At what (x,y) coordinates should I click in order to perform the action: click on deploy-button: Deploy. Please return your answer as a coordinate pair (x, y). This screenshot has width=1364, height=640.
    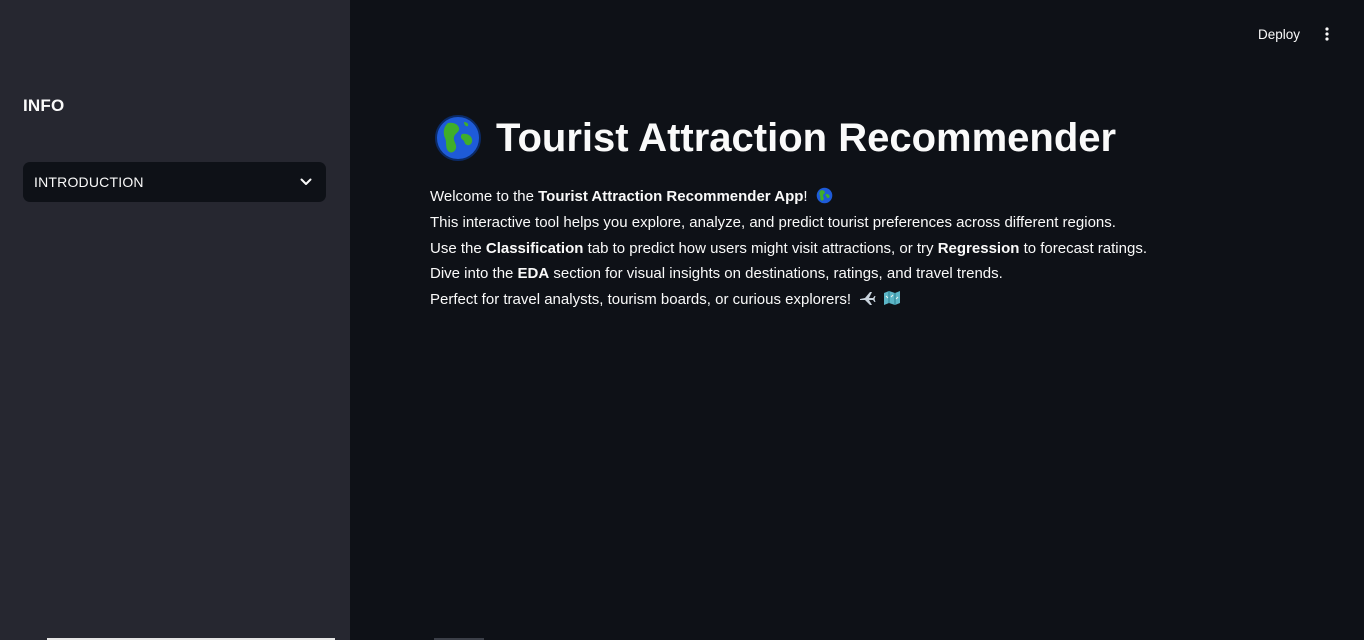
    Looking at the image, I should click on (1279, 34).